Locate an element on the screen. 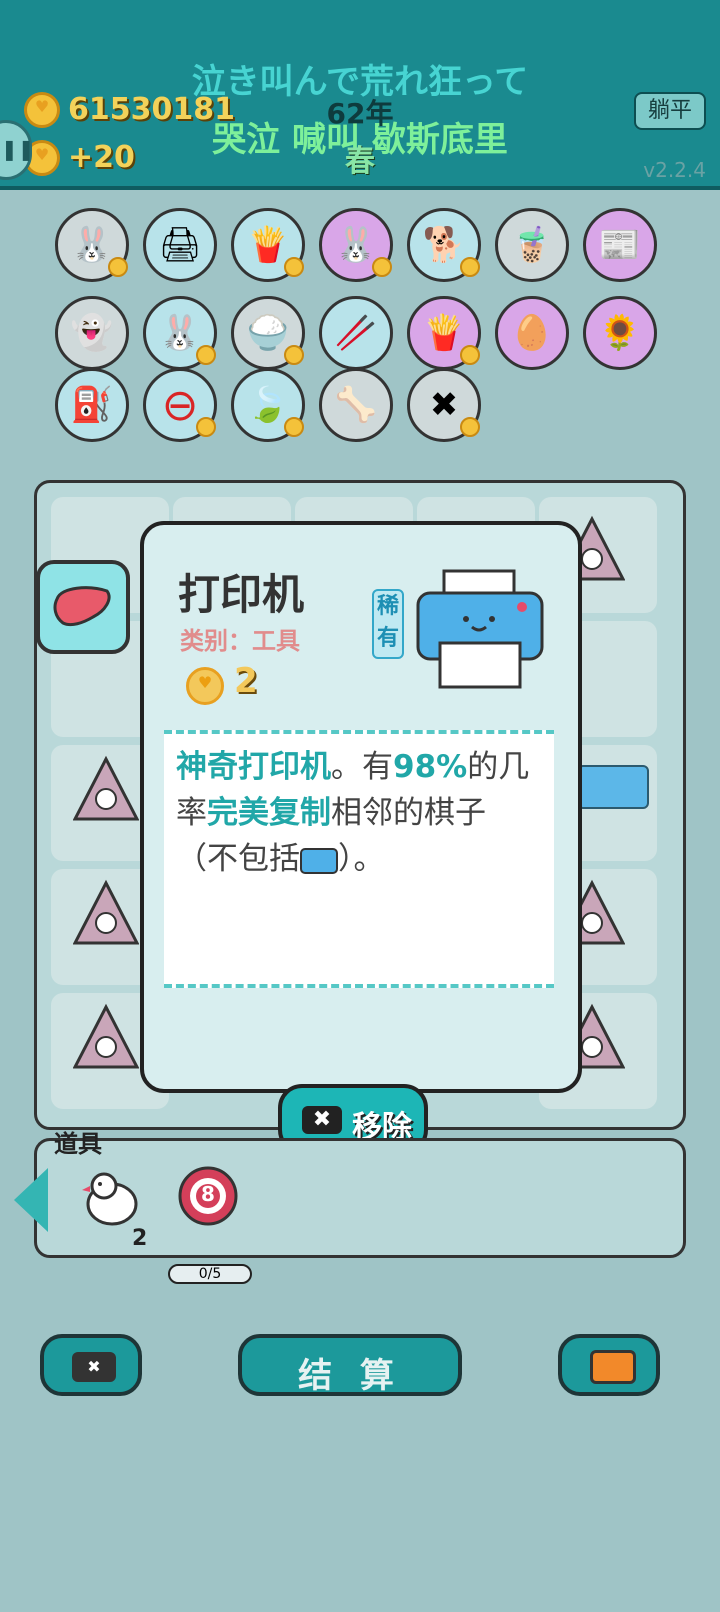 This screenshot has height=1612, width=720. settle-button: 结 算 is located at coordinates (350, 1365).